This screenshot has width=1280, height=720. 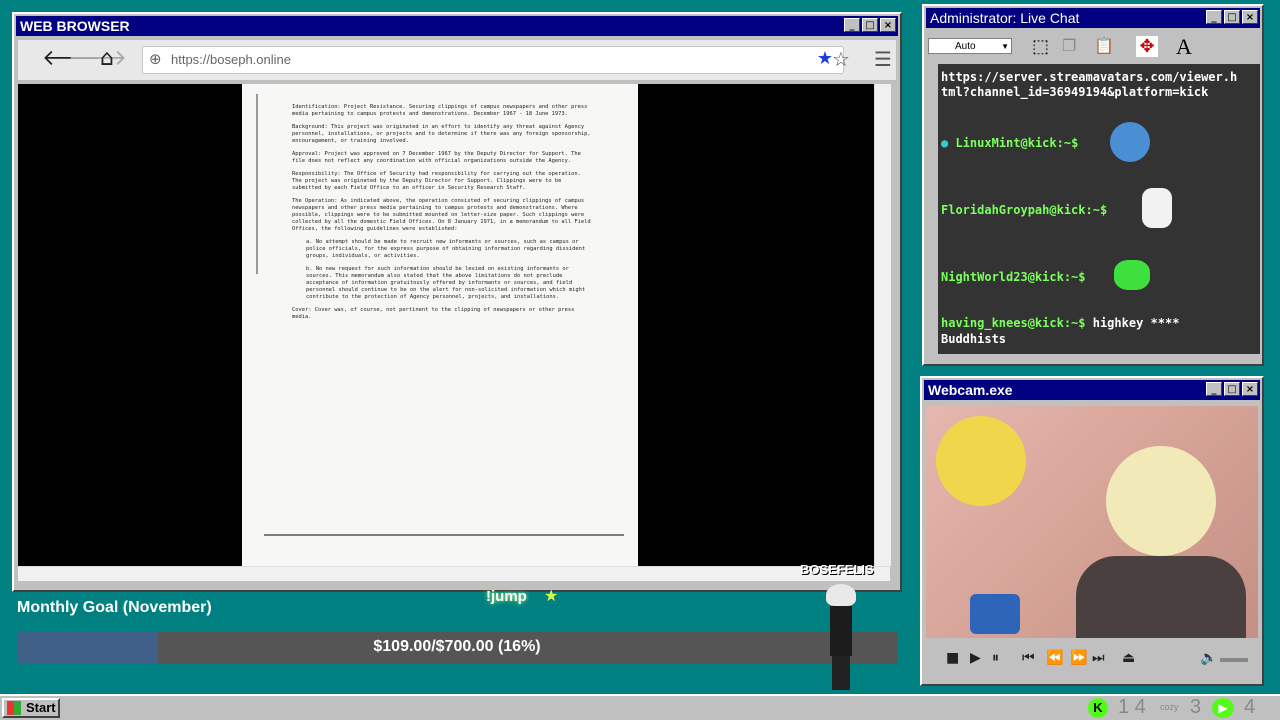 I want to click on verified-icon: ●, so click(x=945, y=143).